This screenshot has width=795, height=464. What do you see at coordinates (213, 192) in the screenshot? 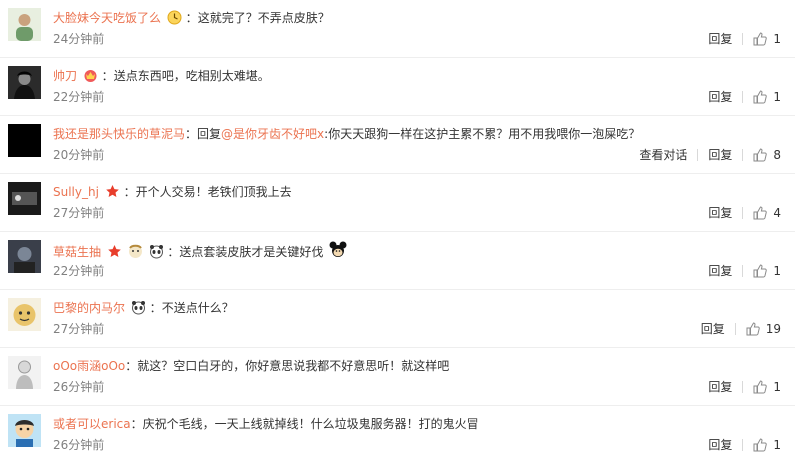
I see `comment-text: 开个人交易！老铁们顶我上去` at bounding box center [213, 192].